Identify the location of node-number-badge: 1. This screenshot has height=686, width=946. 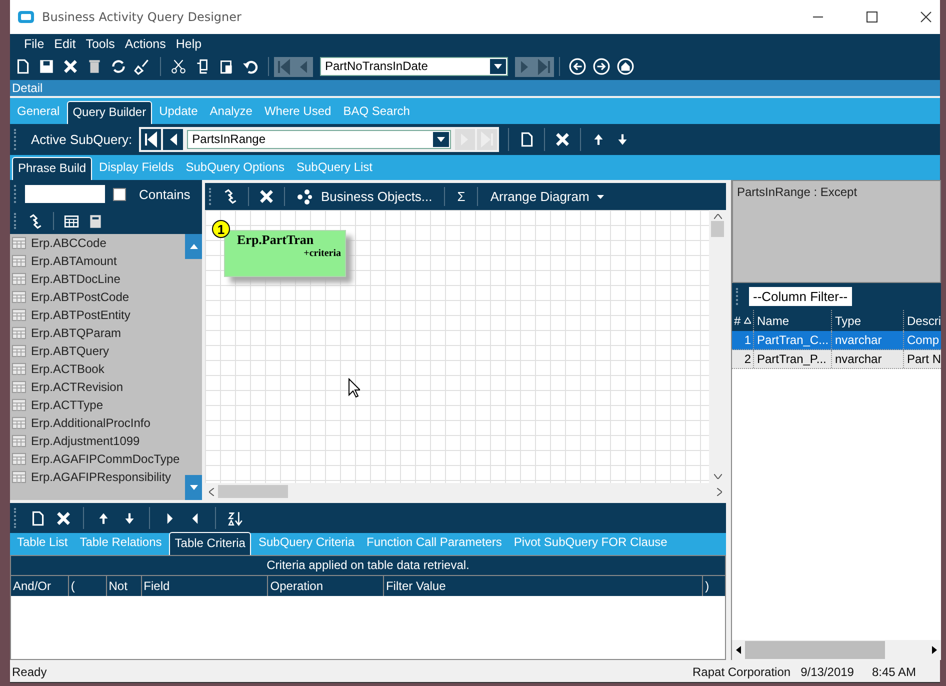
(221, 229).